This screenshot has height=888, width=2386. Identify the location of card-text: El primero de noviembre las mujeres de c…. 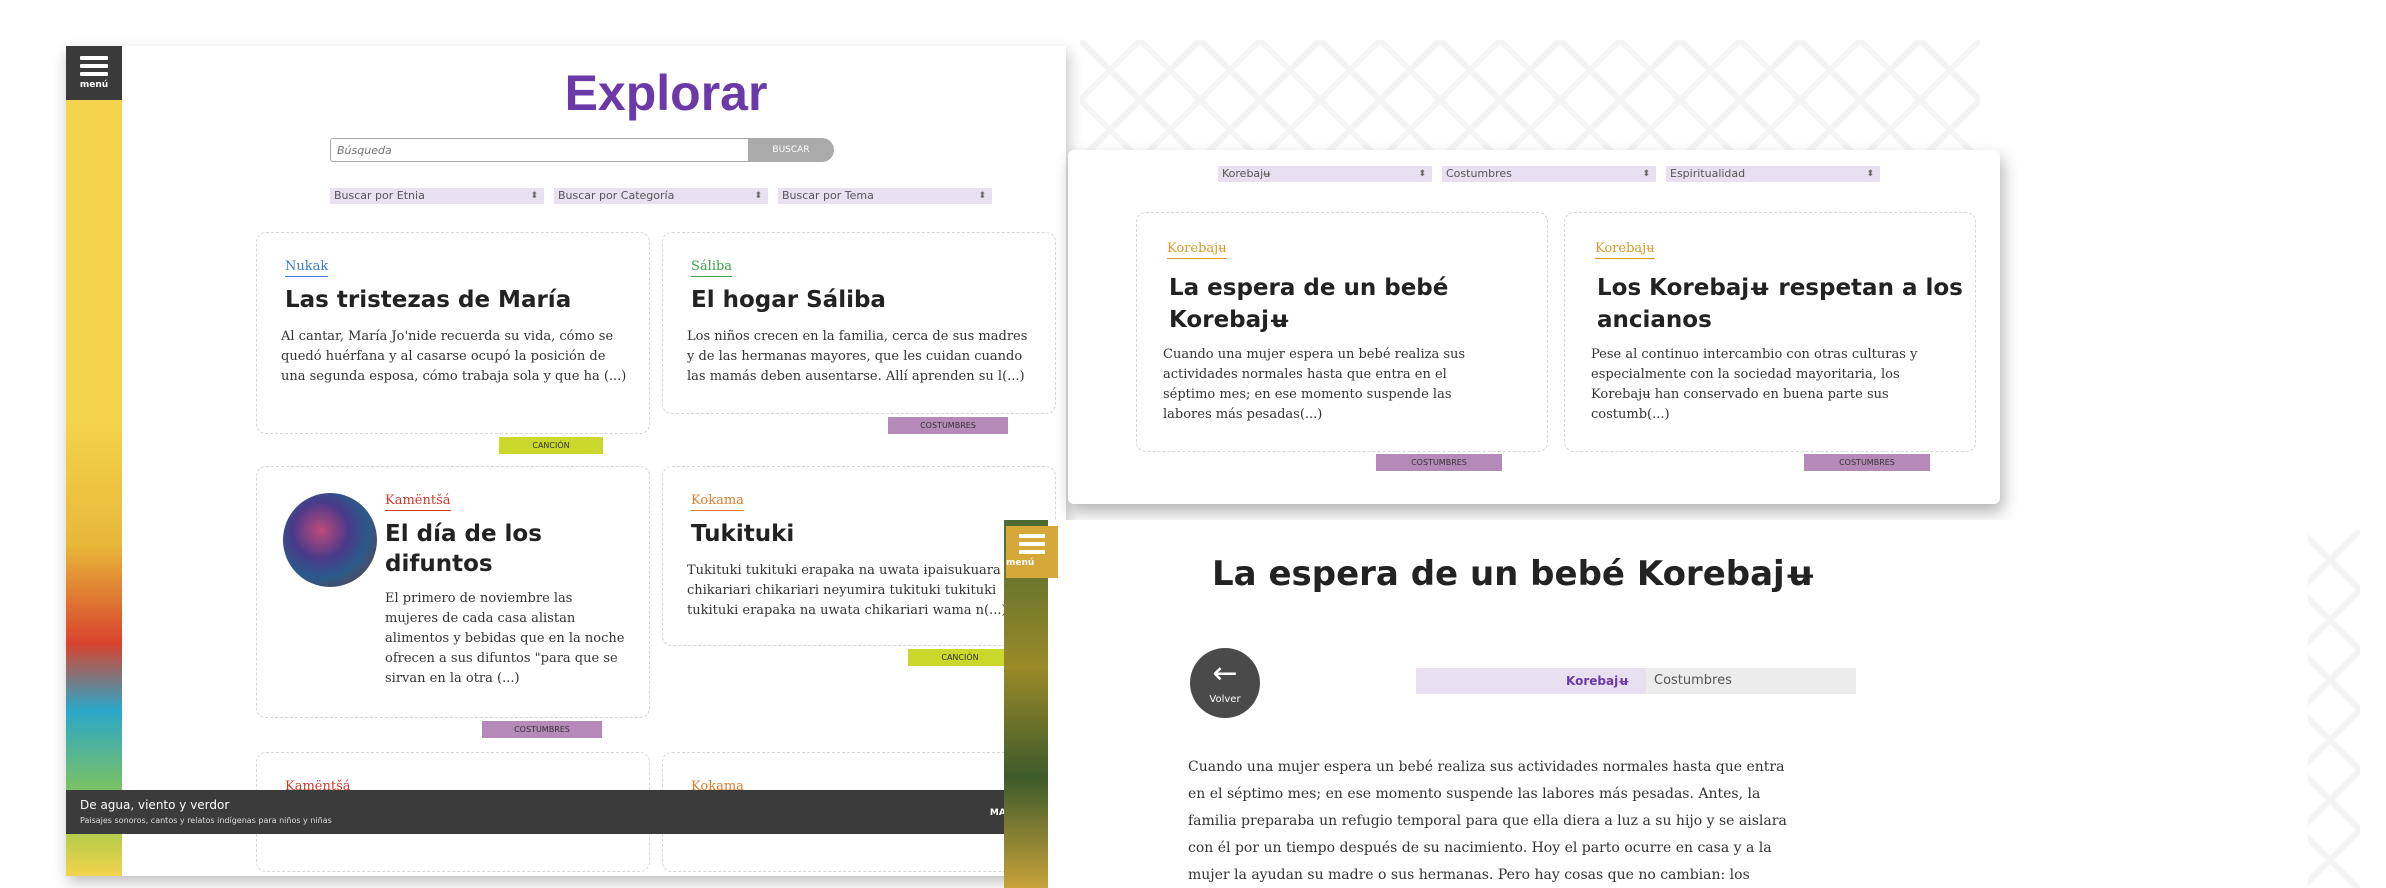
(505, 638).